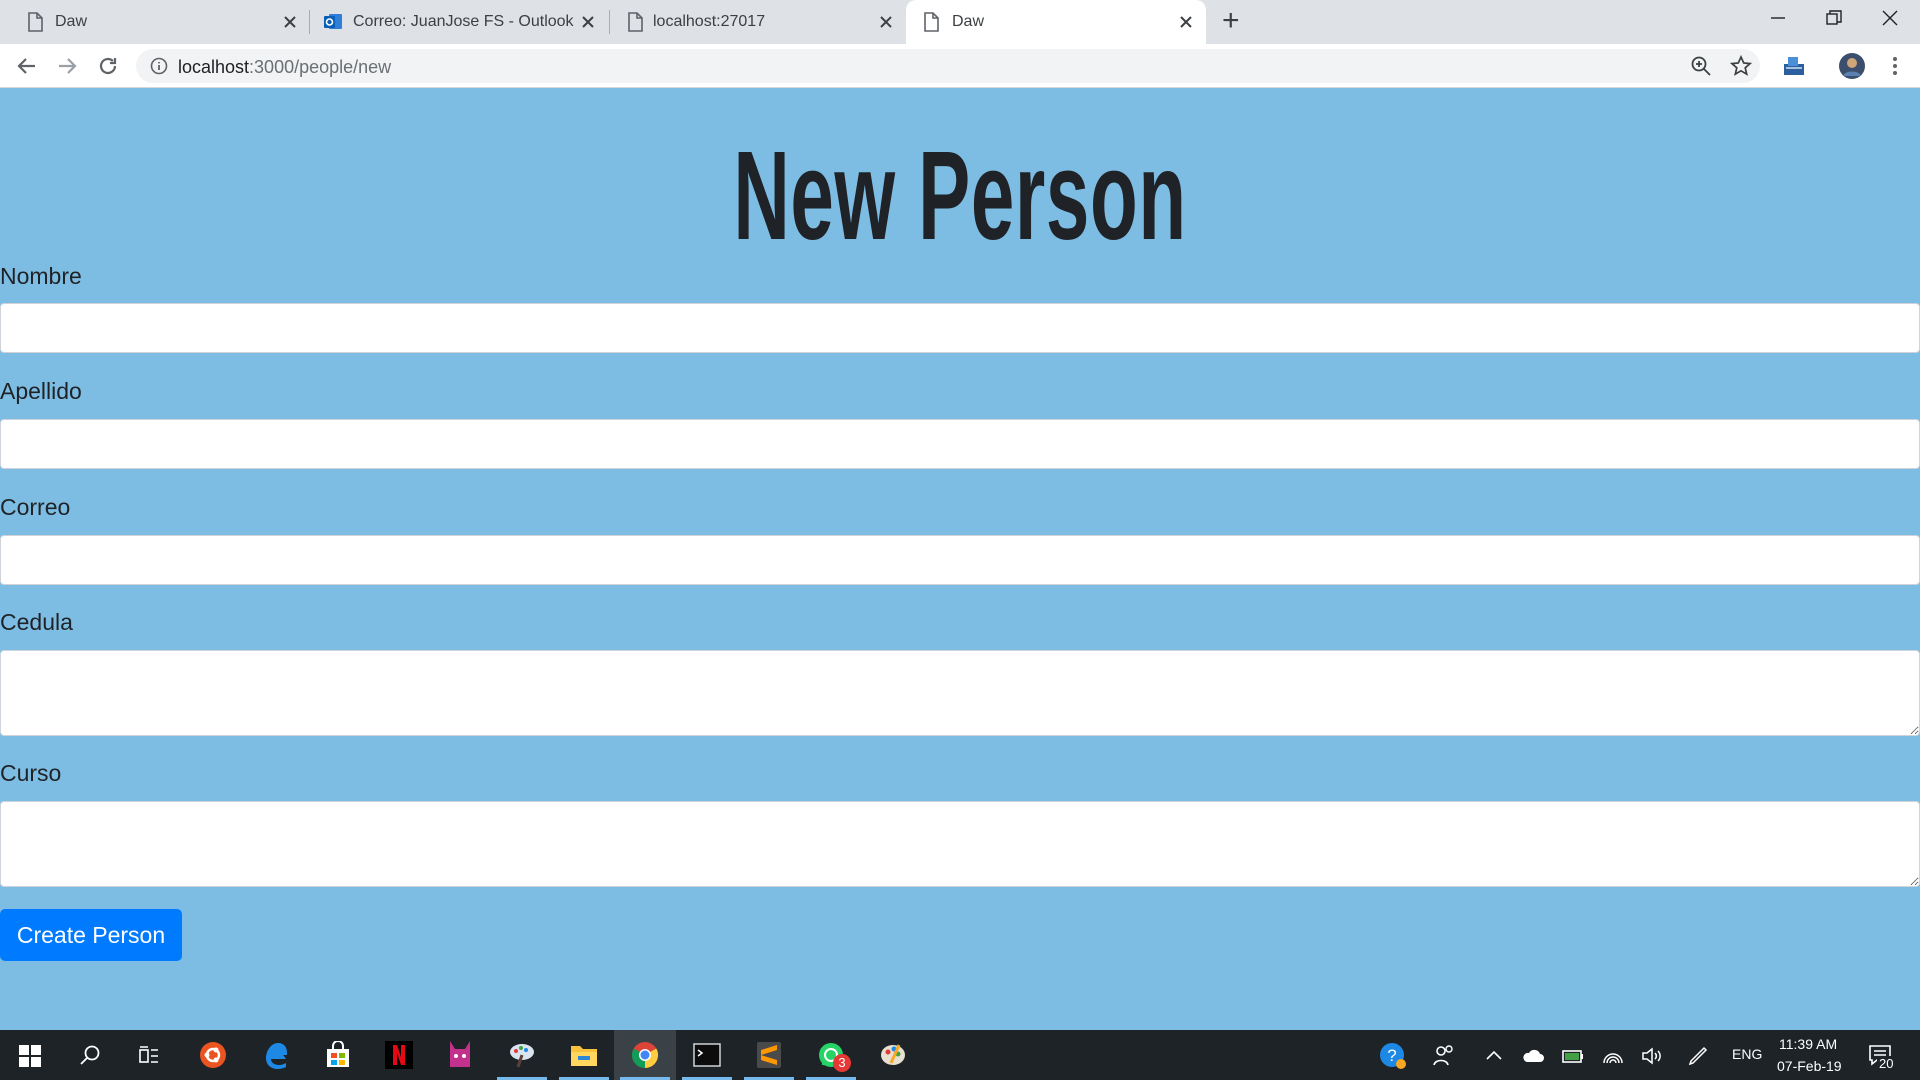 The width and height of the screenshot is (1920, 1080). Describe the element at coordinates (1613, 1056) in the screenshot. I see `wifi-icon` at that location.